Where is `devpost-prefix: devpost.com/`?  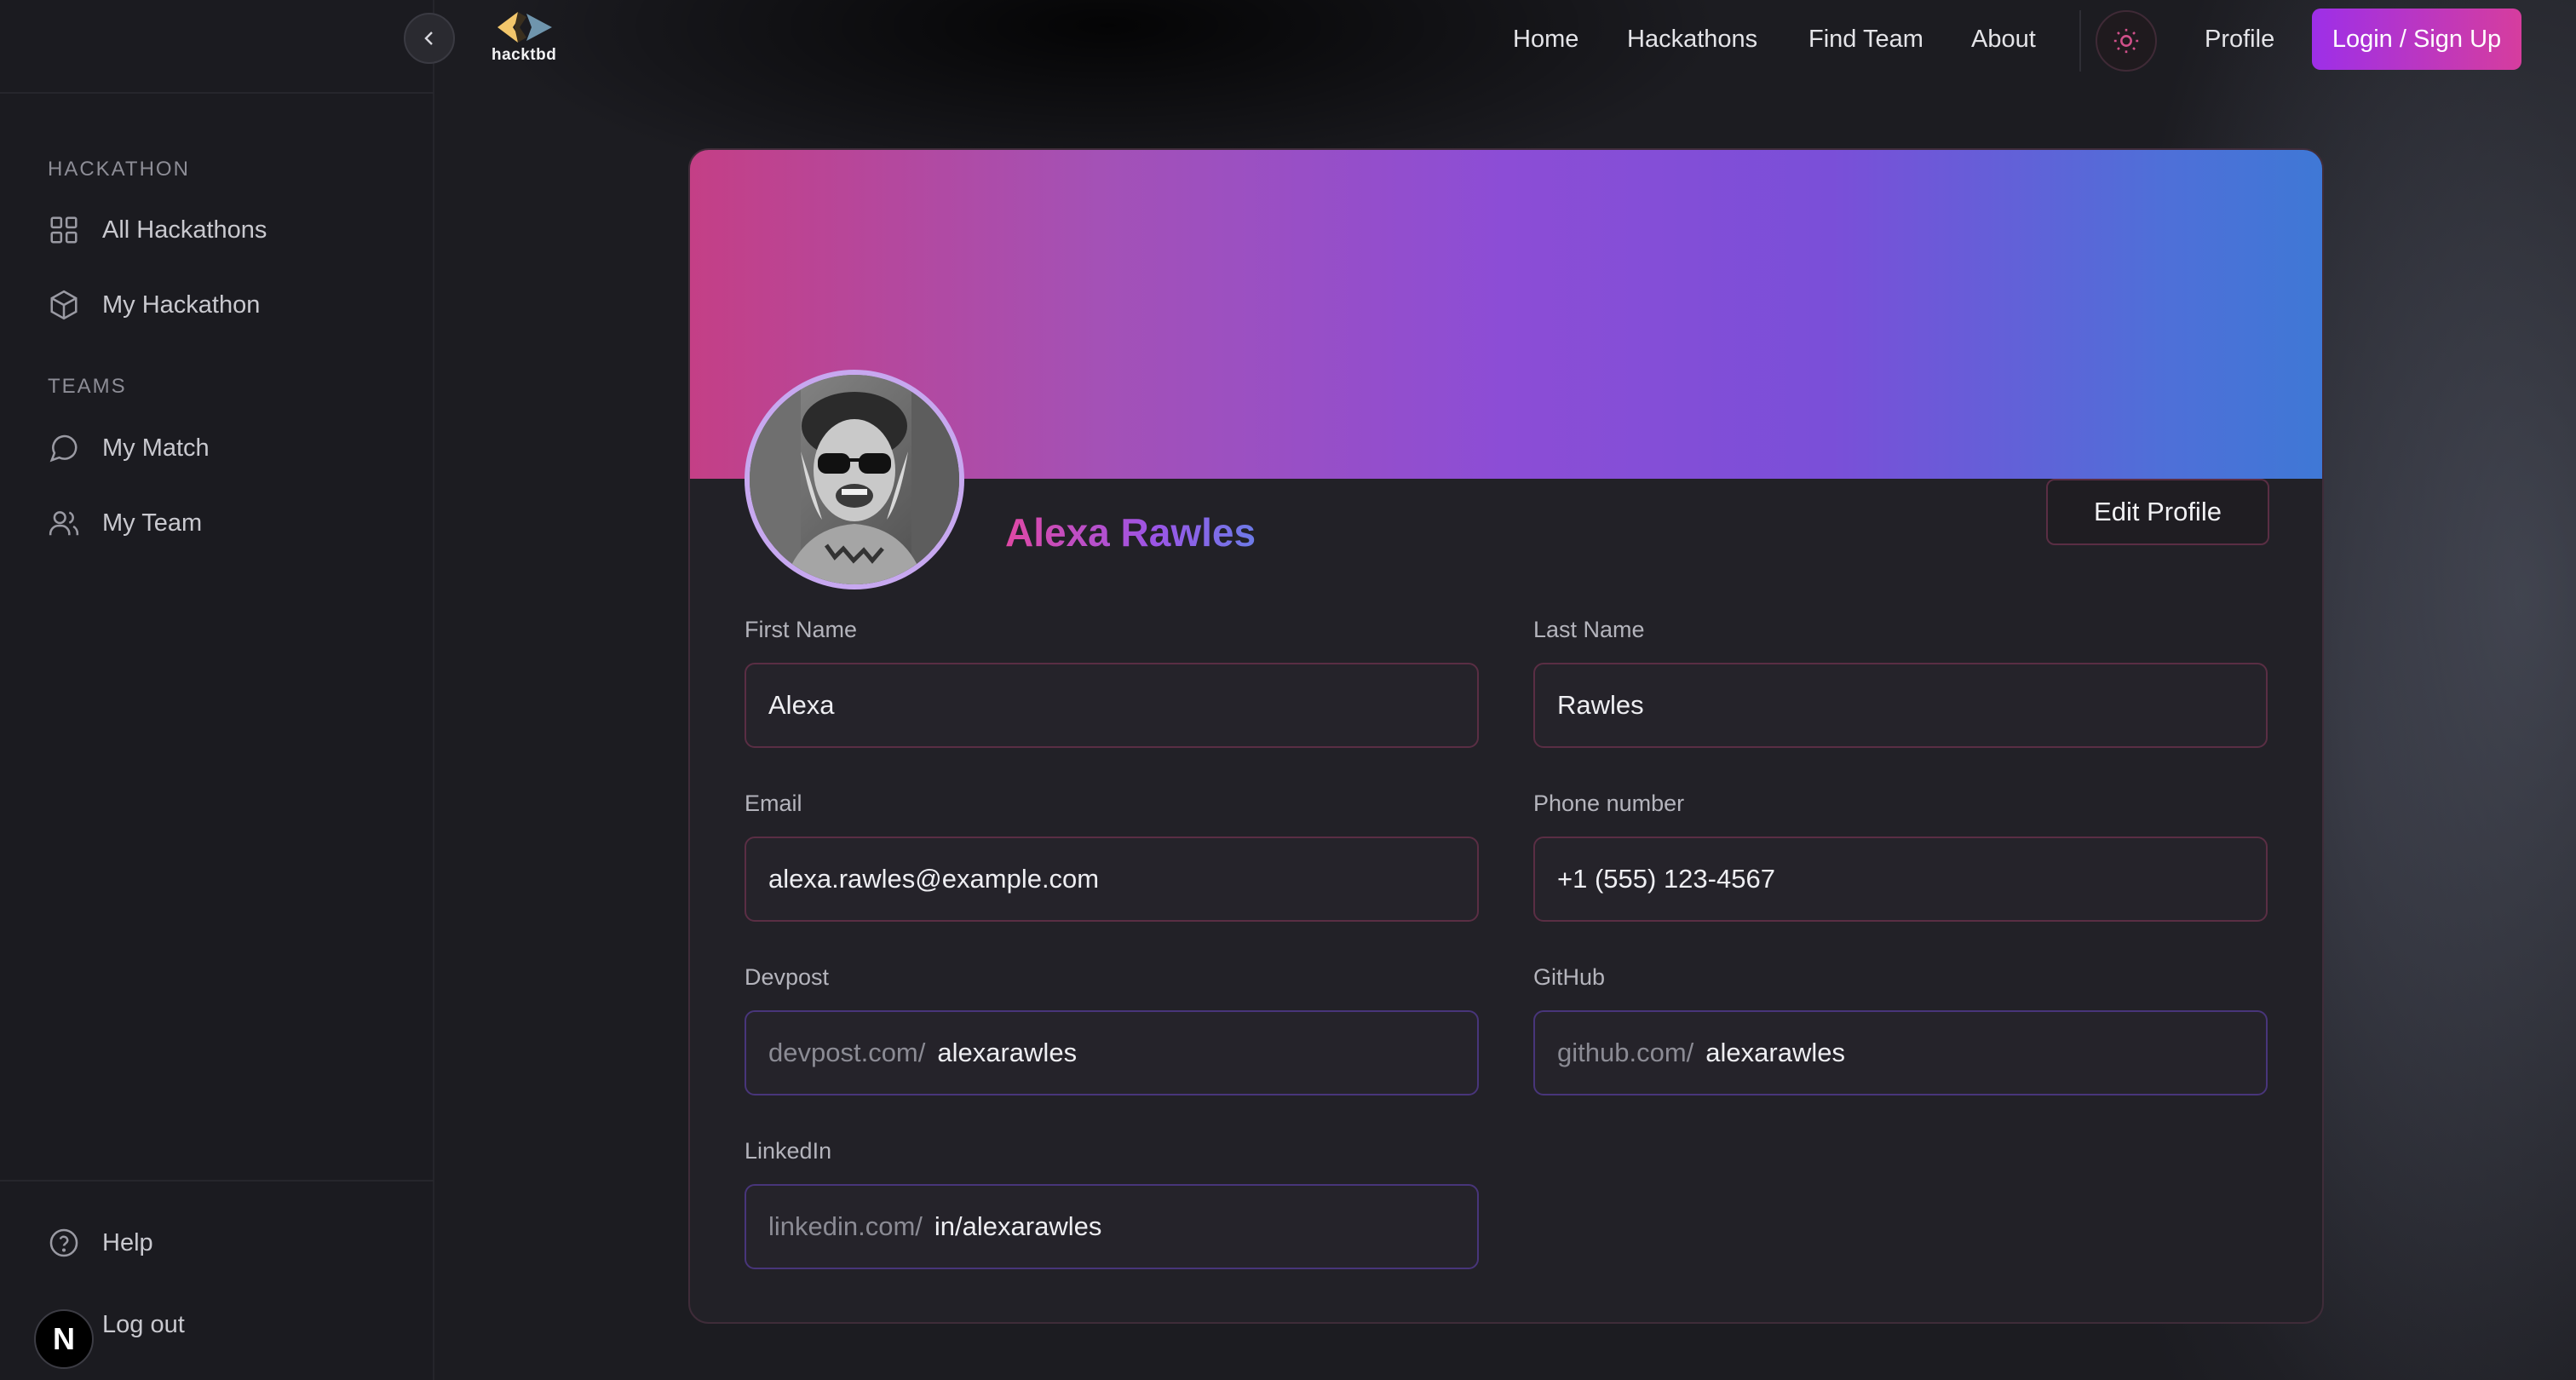
devpost-prefix: devpost.com/ is located at coordinates (847, 1053).